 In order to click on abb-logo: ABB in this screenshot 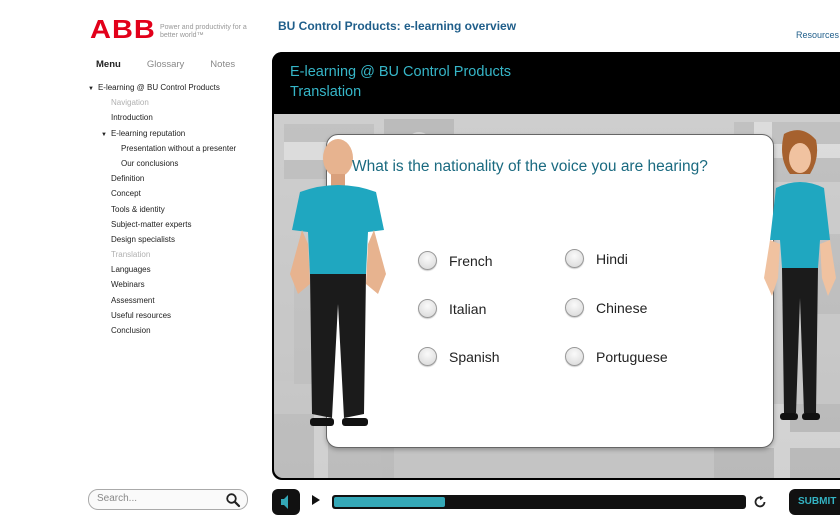, I will do `click(123, 29)`.